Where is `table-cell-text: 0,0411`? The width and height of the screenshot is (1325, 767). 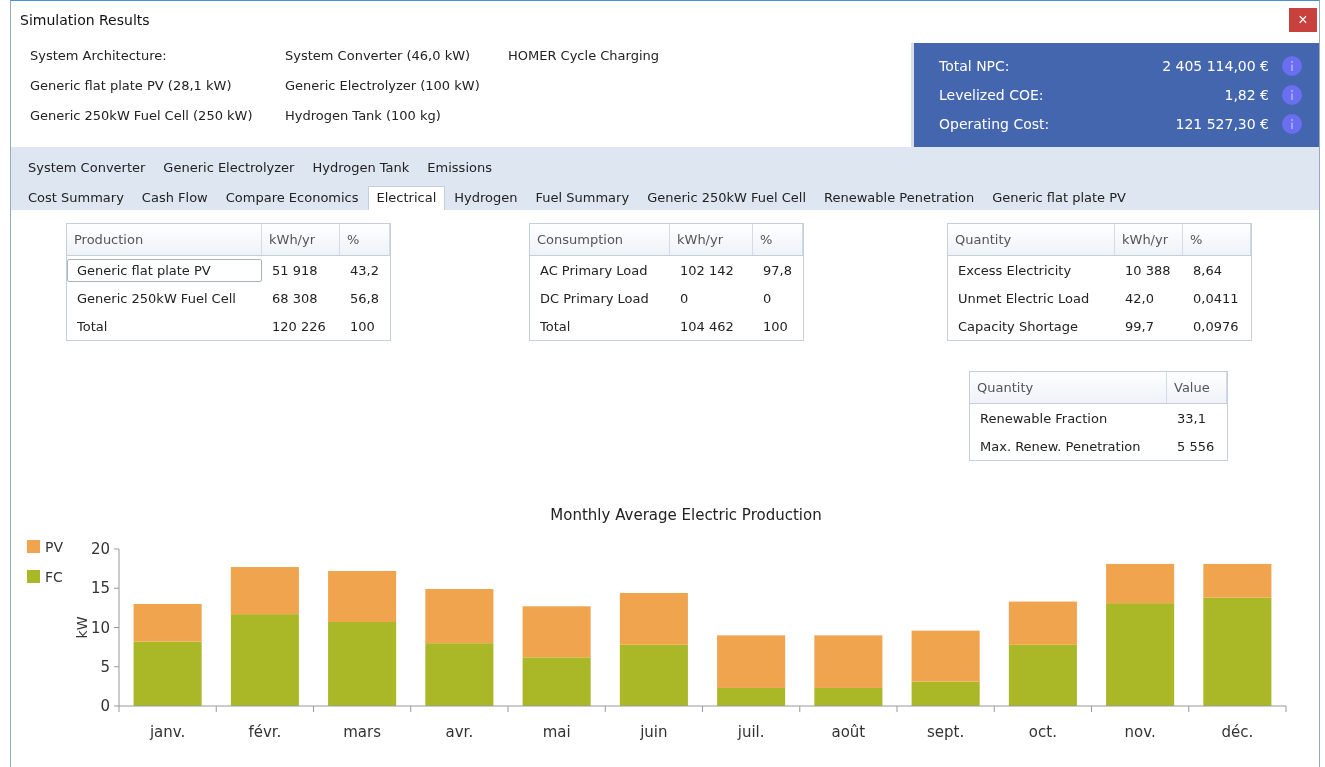
table-cell-text: 0,0411 is located at coordinates (1216, 298).